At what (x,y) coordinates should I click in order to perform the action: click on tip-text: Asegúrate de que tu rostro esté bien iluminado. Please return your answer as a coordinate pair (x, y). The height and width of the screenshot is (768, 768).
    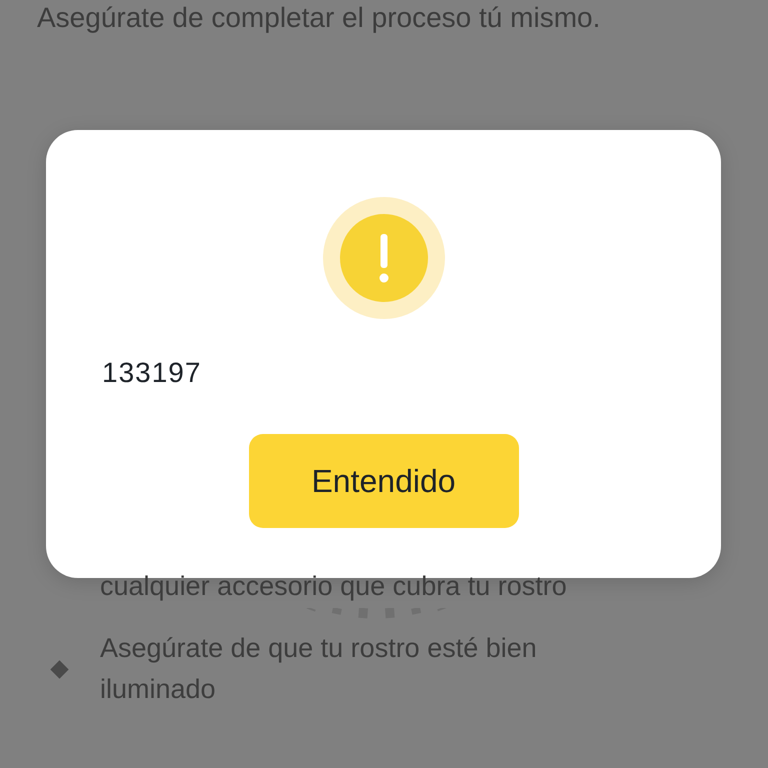
    Looking at the image, I should click on (319, 669).